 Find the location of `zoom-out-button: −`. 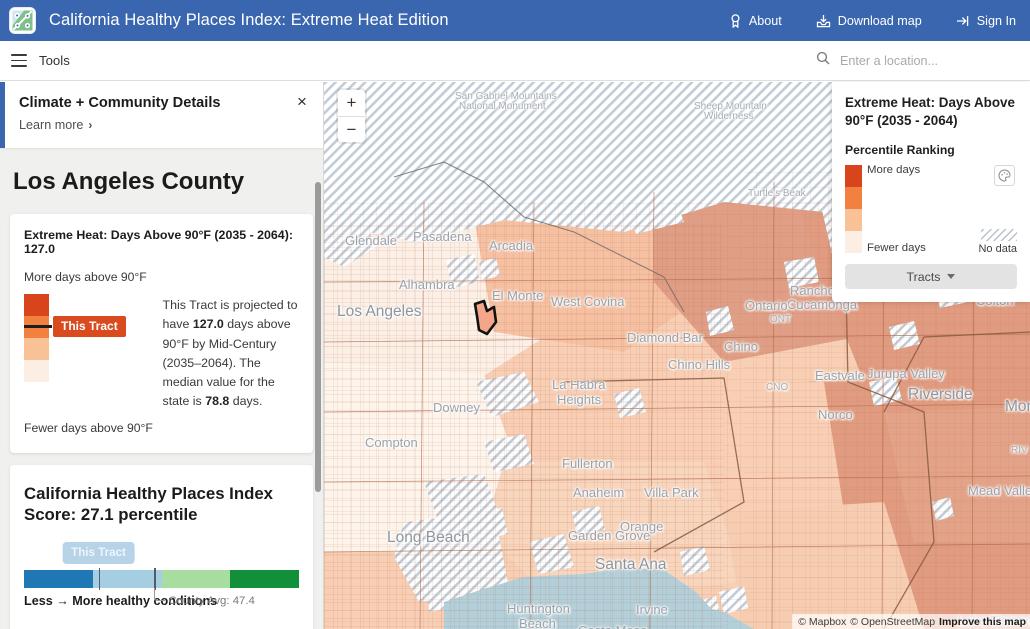

zoom-out-button: − is located at coordinates (351, 129).